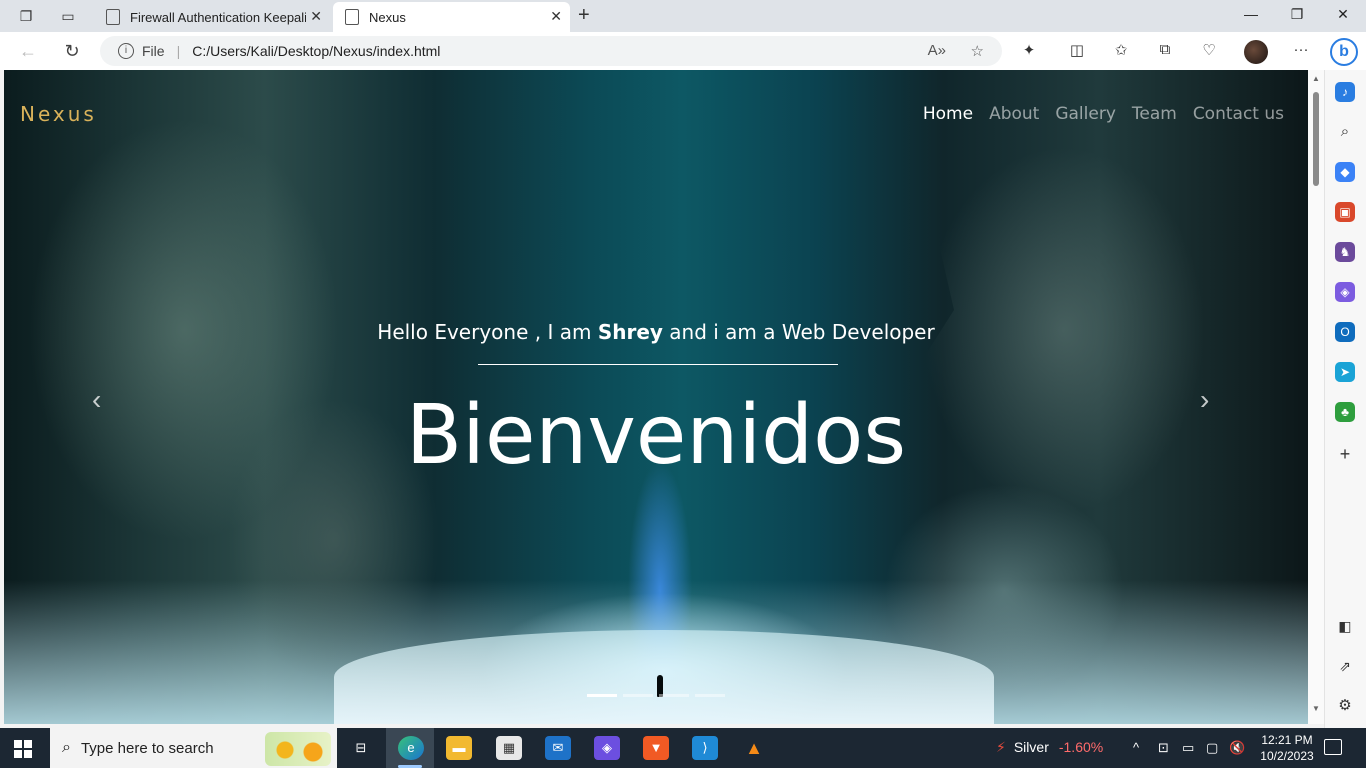 The height and width of the screenshot is (768, 1366). I want to click on nav-about: About, so click(1014, 114).